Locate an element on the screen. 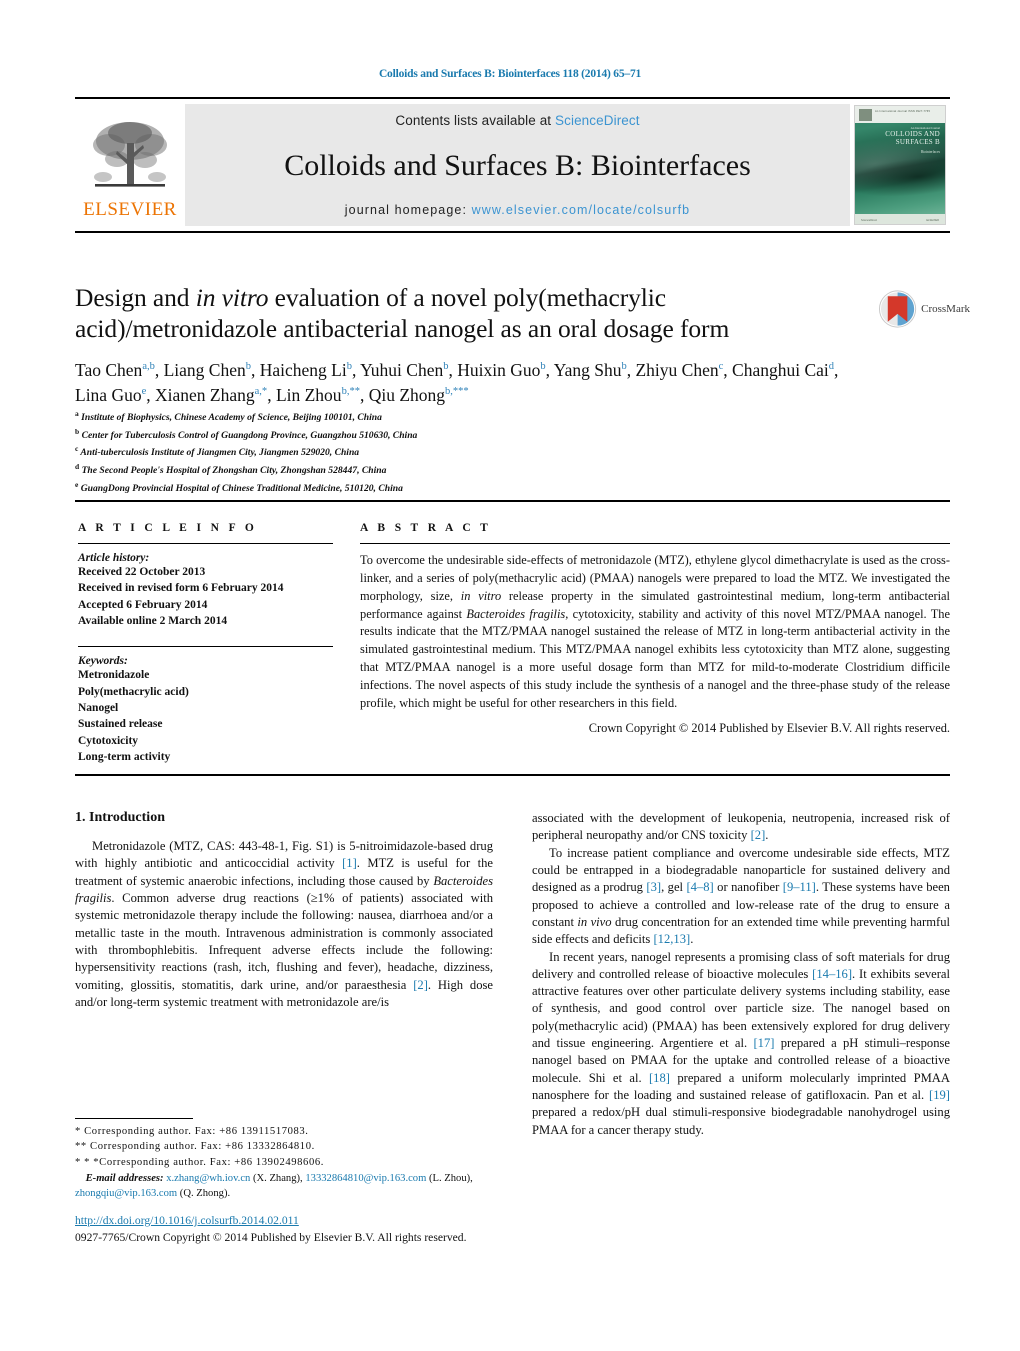 The image size is (1020, 1351). journal-title: Colloids and Surfaces B: Biointerfaces is located at coordinates (517, 165).